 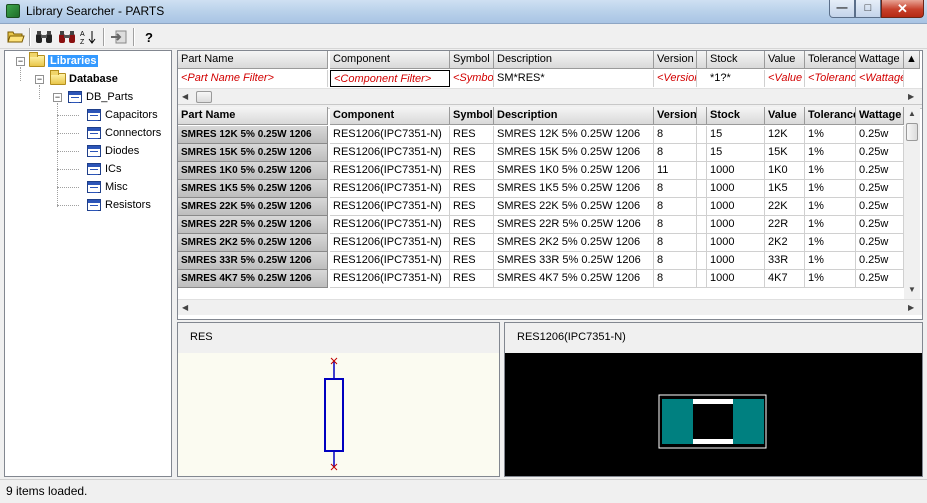 What do you see at coordinates (736, 78) in the screenshot?
I see `filter-stock: *1?*` at bounding box center [736, 78].